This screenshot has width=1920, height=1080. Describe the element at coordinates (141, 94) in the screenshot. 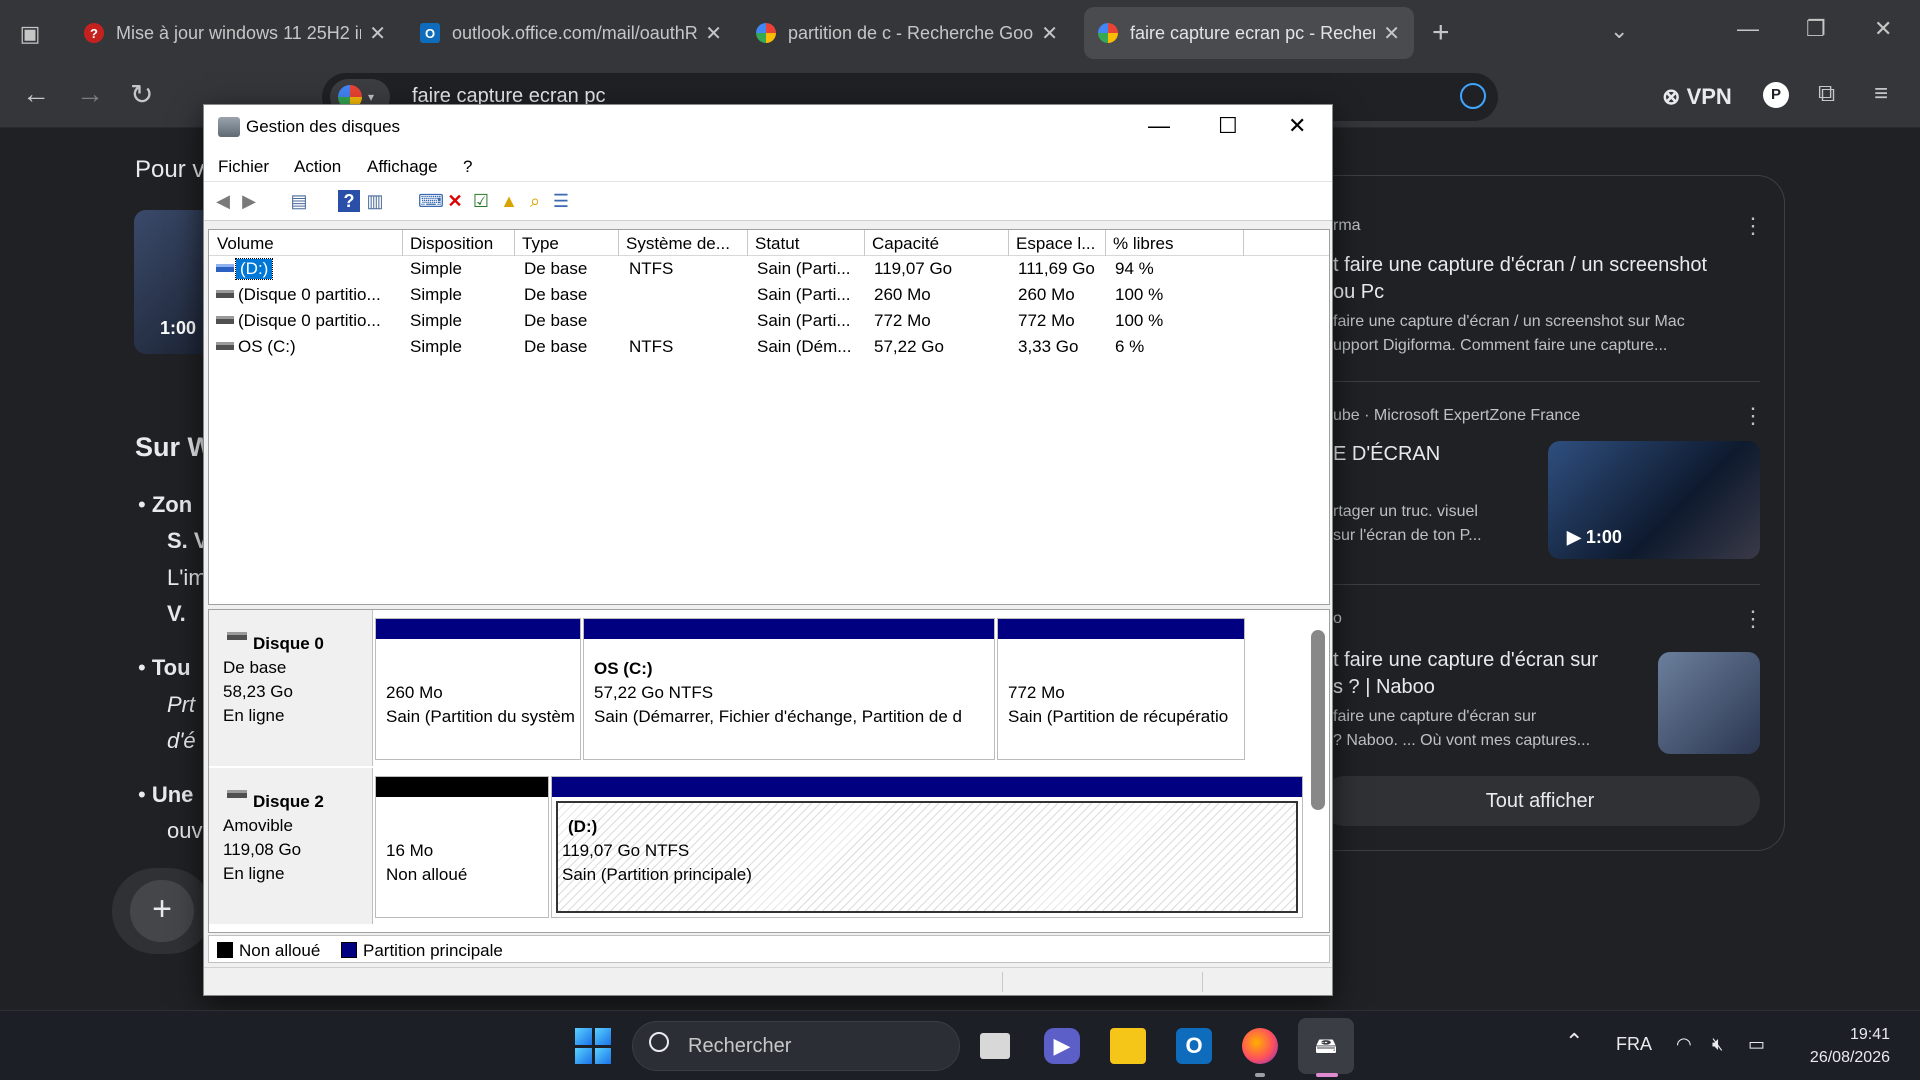

I see `reload-icon: ↻` at that location.